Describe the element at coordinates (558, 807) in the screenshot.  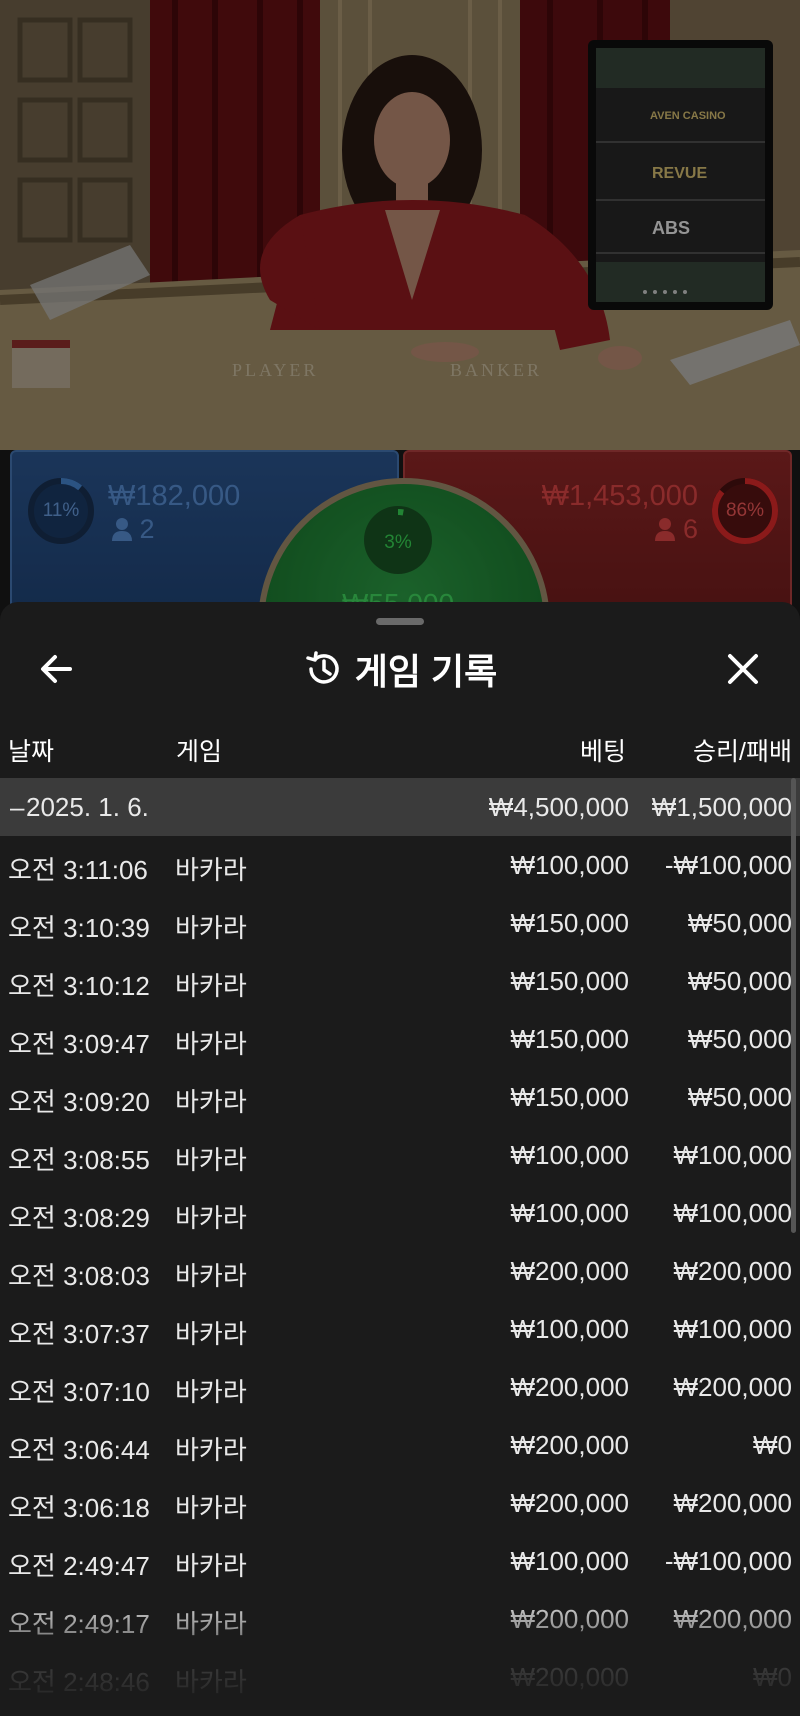
I see `date-group-bet-total: ₩4,500,000` at that location.